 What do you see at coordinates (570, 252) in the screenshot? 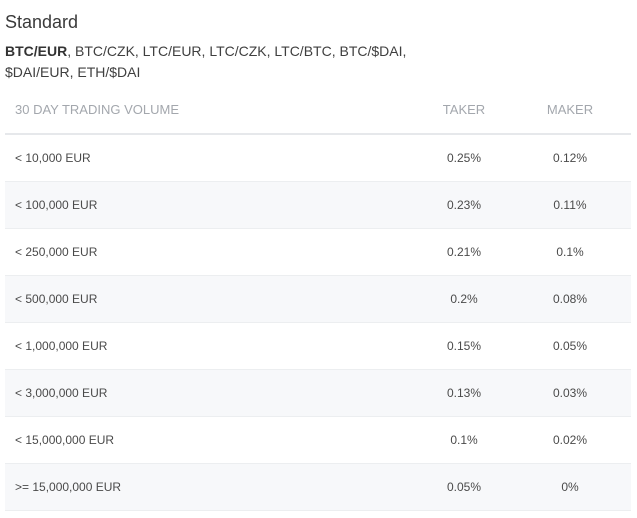
I see `maker-fee-cell: 0.1%` at bounding box center [570, 252].